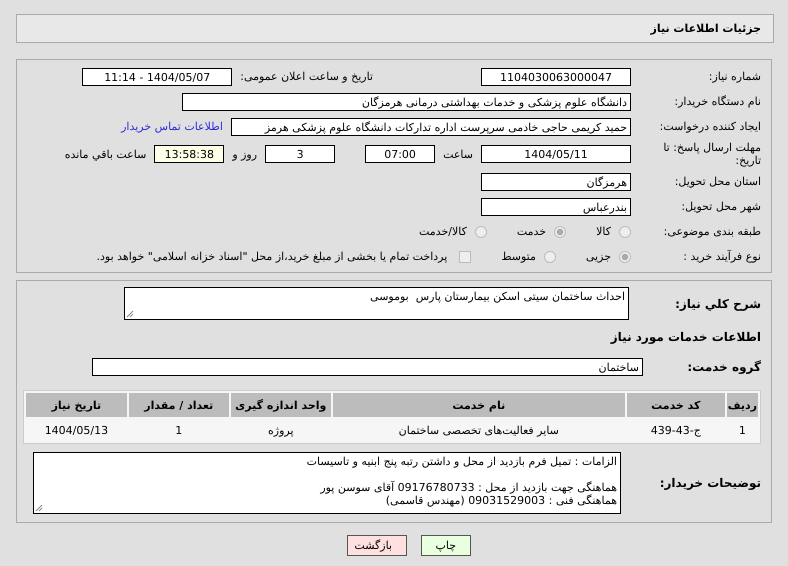  What do you see at coordinates (709, 126) in the screenshot?
I see `field-label: ایجاد کننده درخواست:` at bounding box center [709, 126].